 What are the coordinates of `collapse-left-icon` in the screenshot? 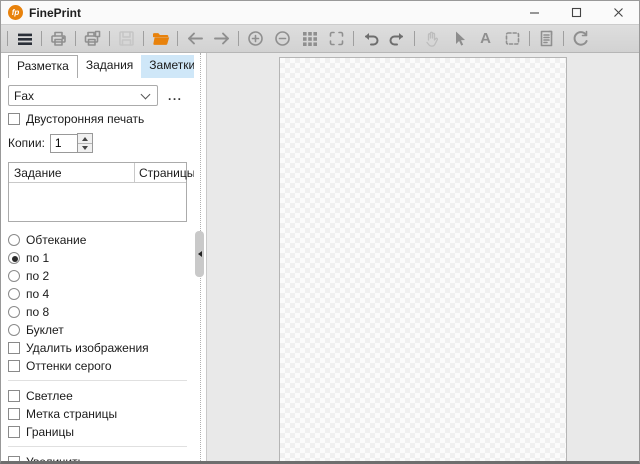 It's located at (199, 254).